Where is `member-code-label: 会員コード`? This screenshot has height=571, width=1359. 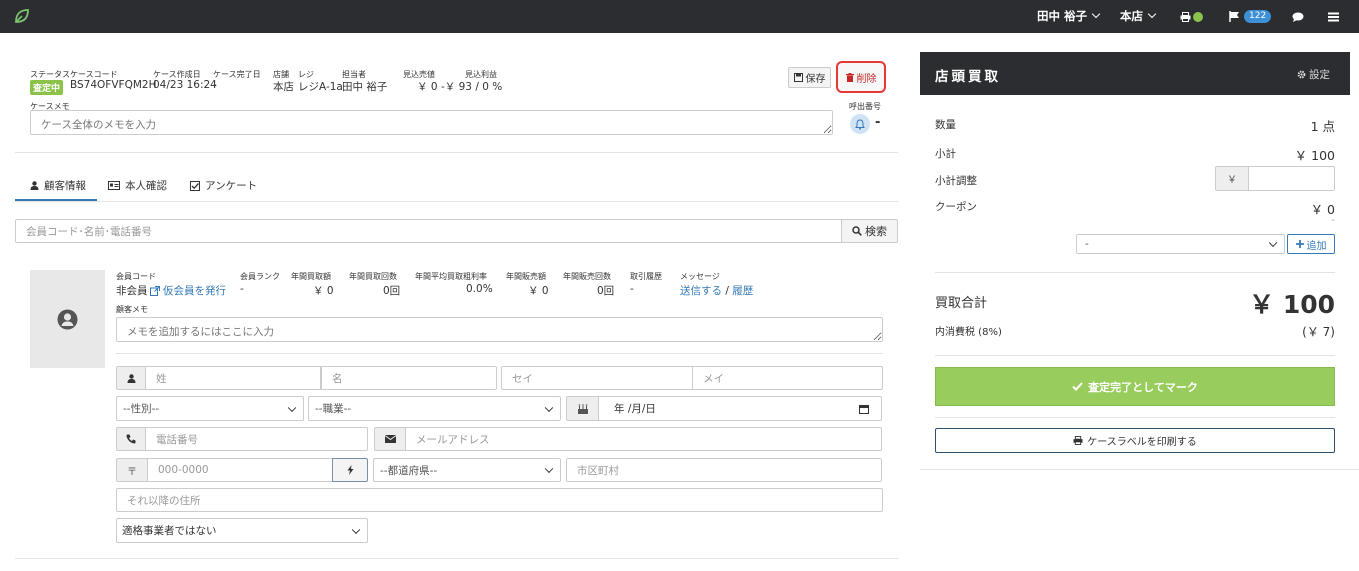 member-code-label: 会員コード is located at coordinates (136, 276).